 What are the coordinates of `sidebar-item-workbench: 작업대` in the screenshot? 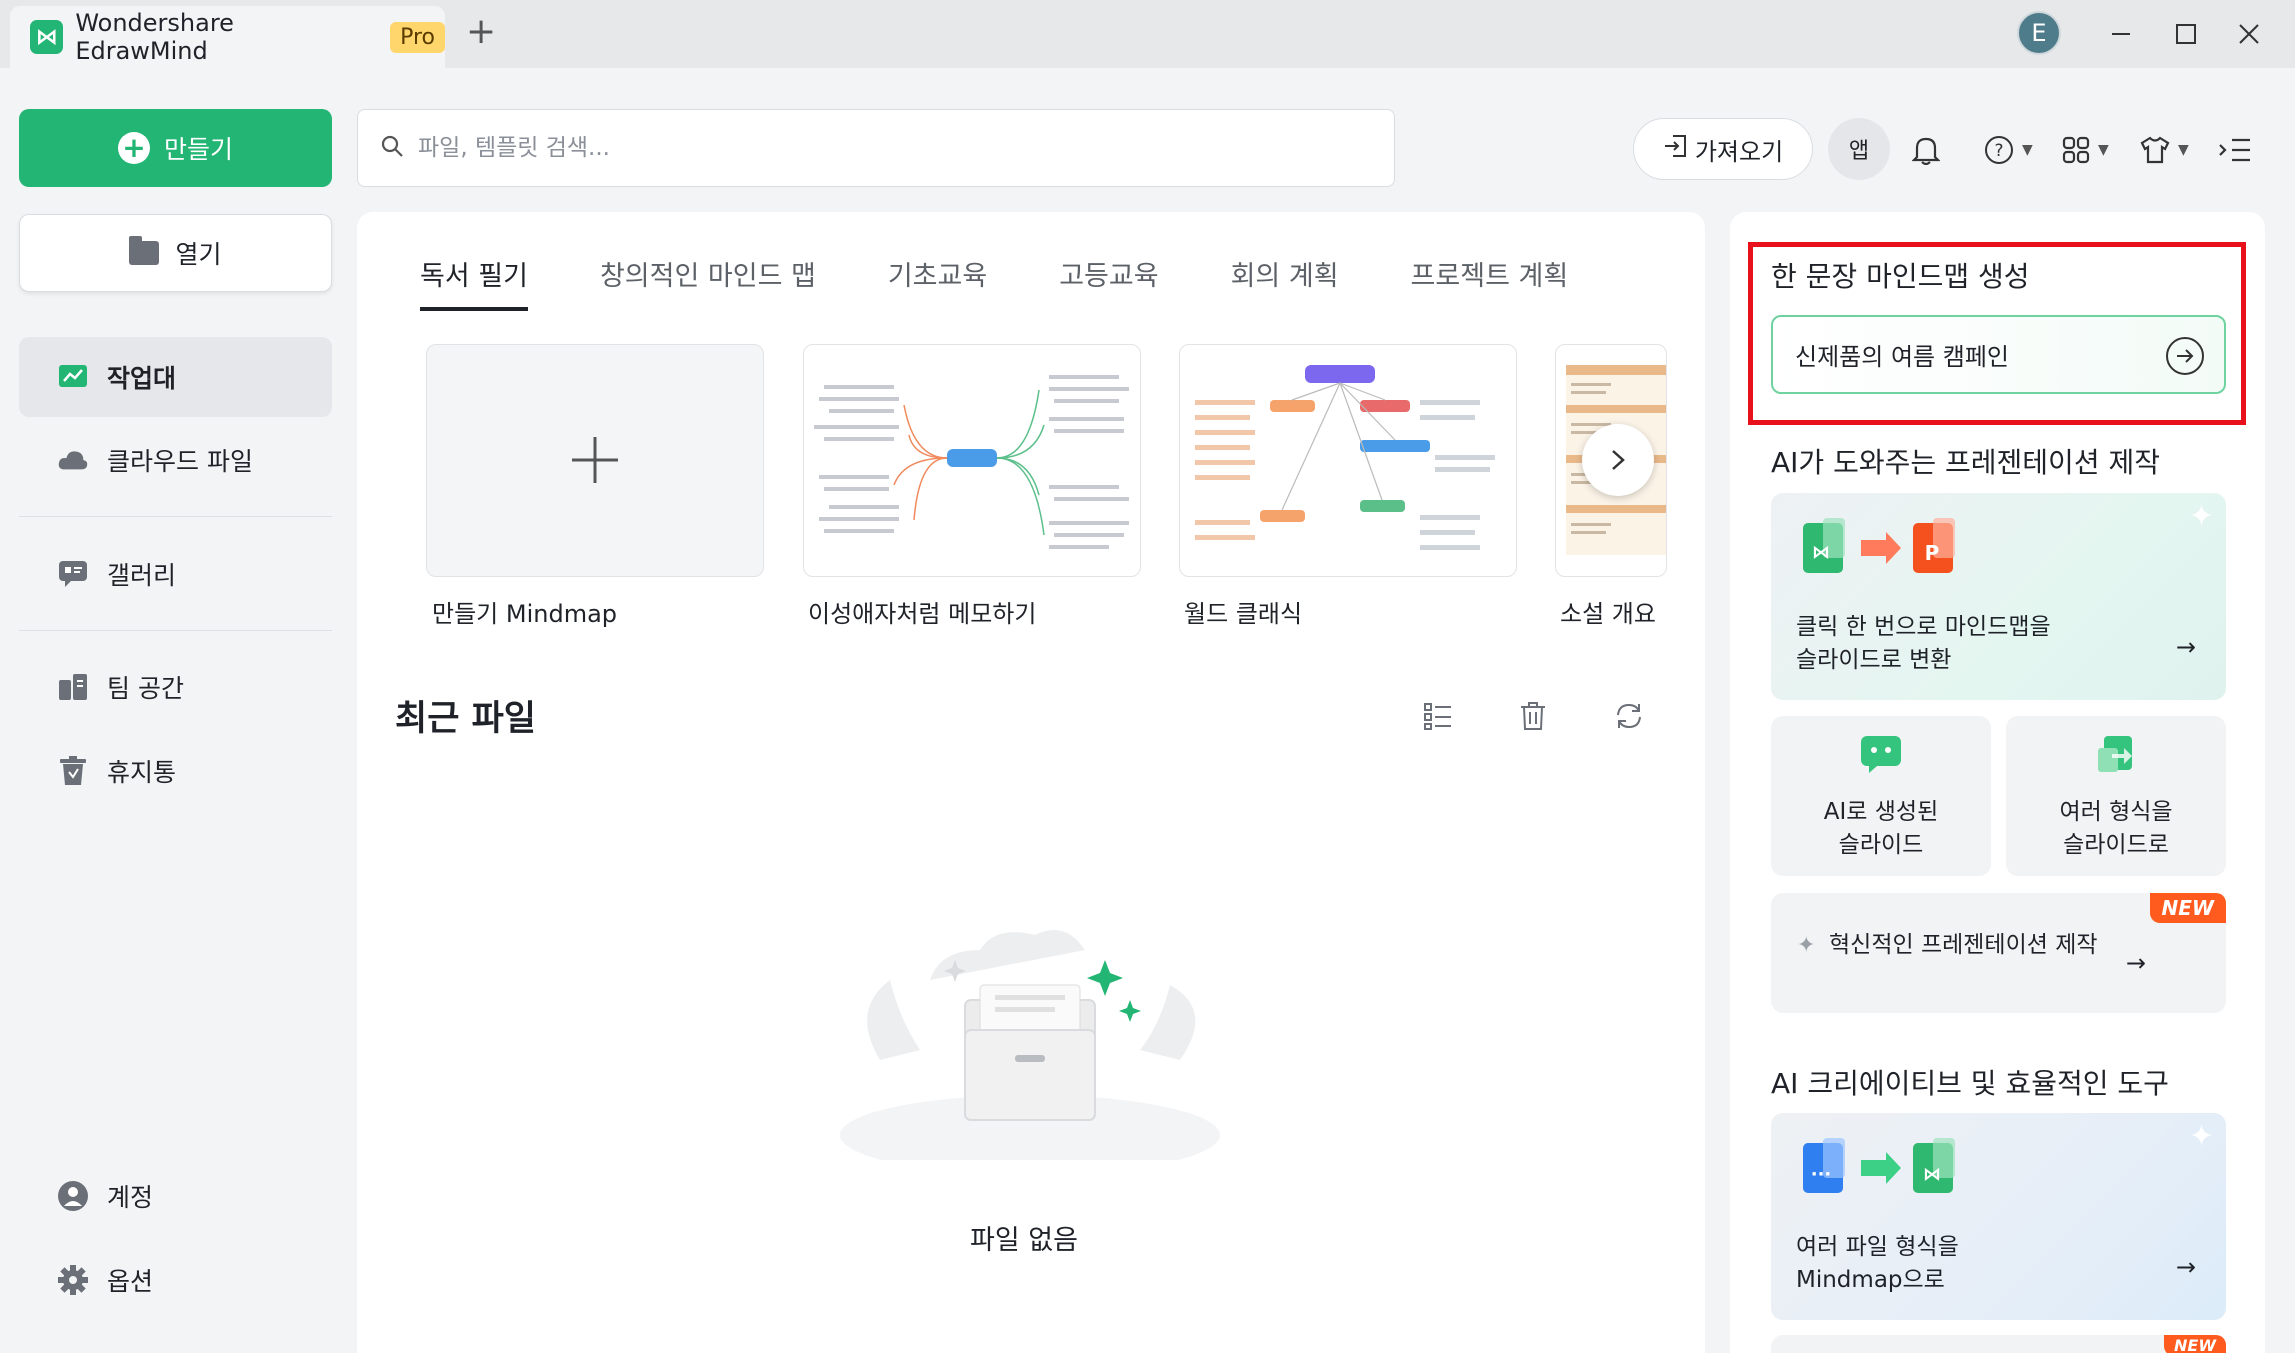 It's located at (175, 377).